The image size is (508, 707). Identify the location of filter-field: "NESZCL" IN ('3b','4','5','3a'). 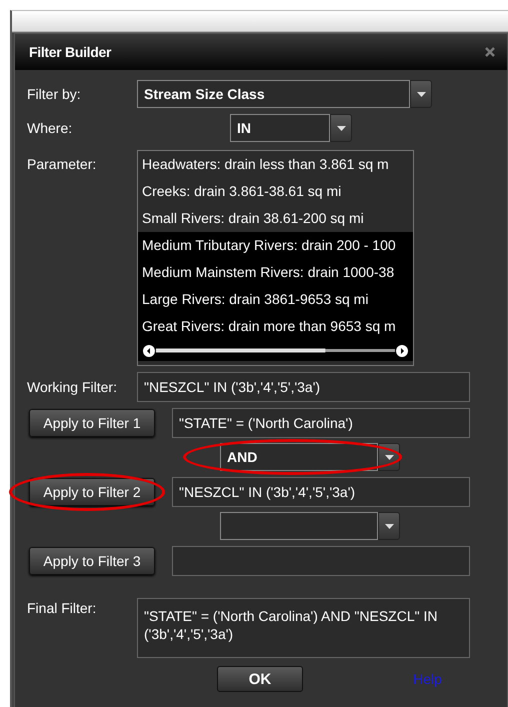
(321, 492).